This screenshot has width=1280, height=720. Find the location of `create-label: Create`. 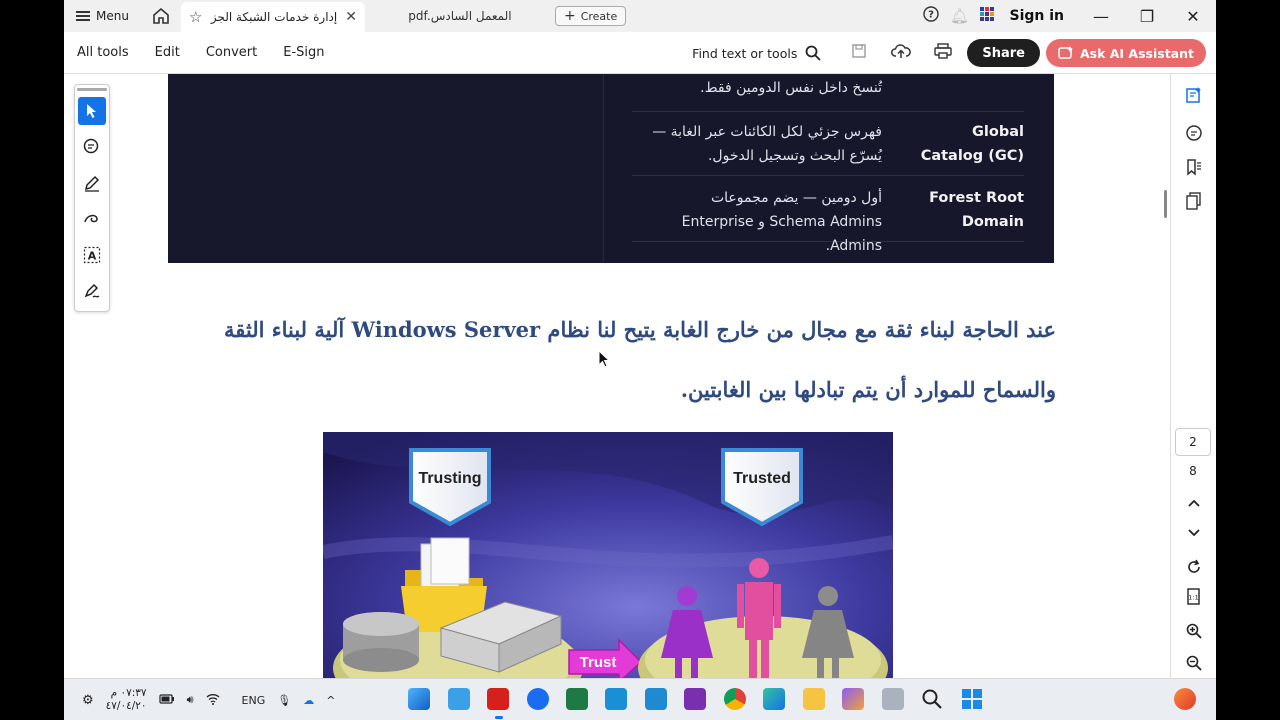

create-label: Create is located at coordinates (599, 16).